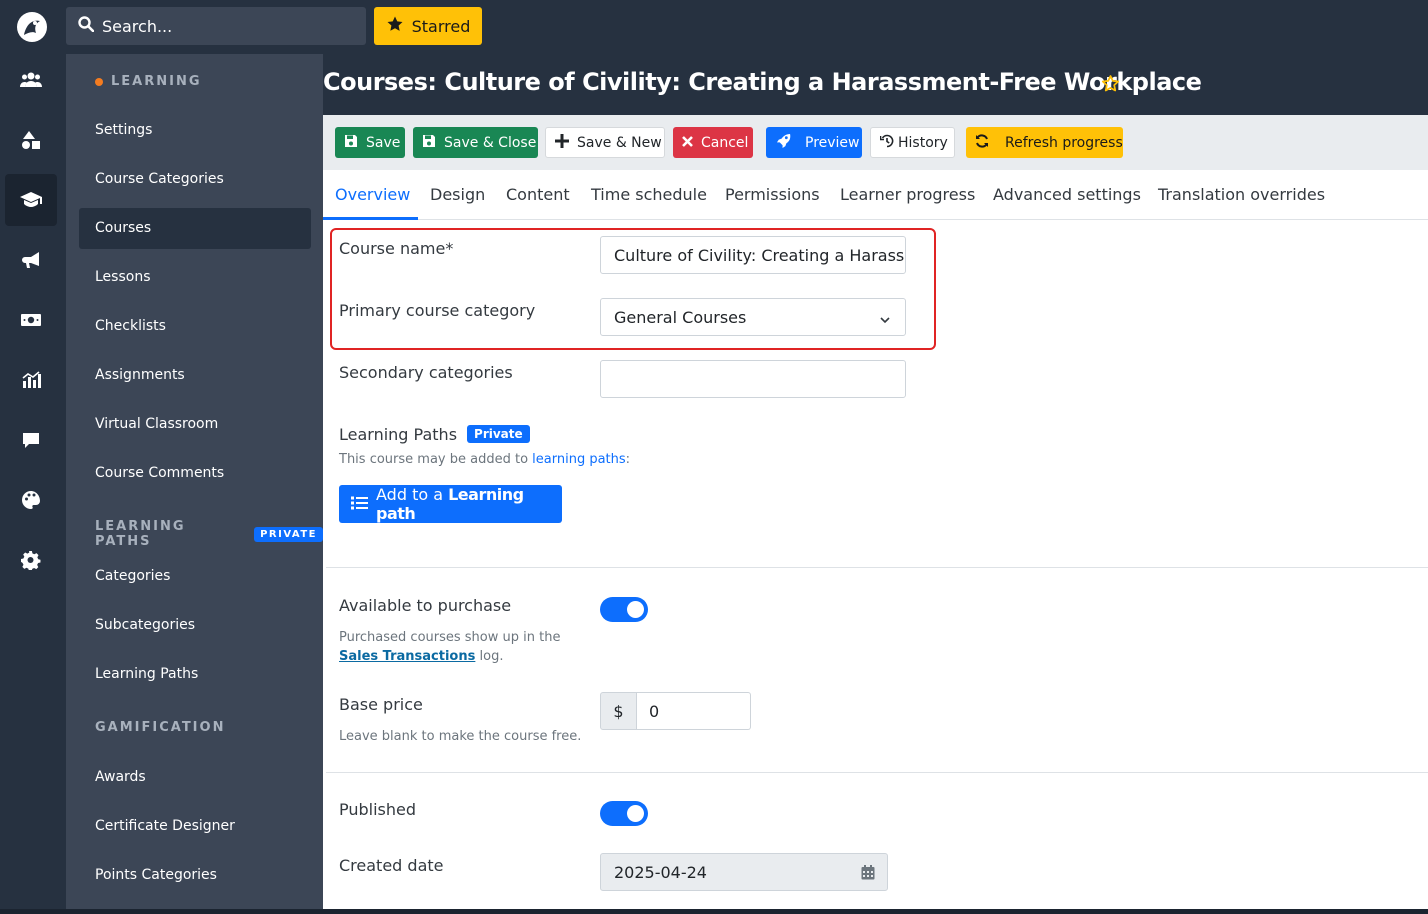  What do you see at coordinates (407, 656) in the screenshot?
I see `sales-transactions-link: Sales Transactions` at bounding box center [407, 656].